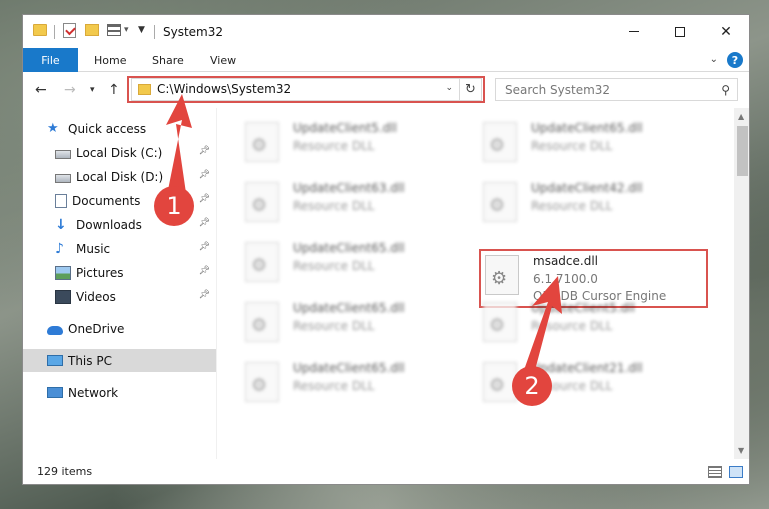  Describe the element at coordinates (40, 30) in the screenshot. I see `folder-icon` at that location.